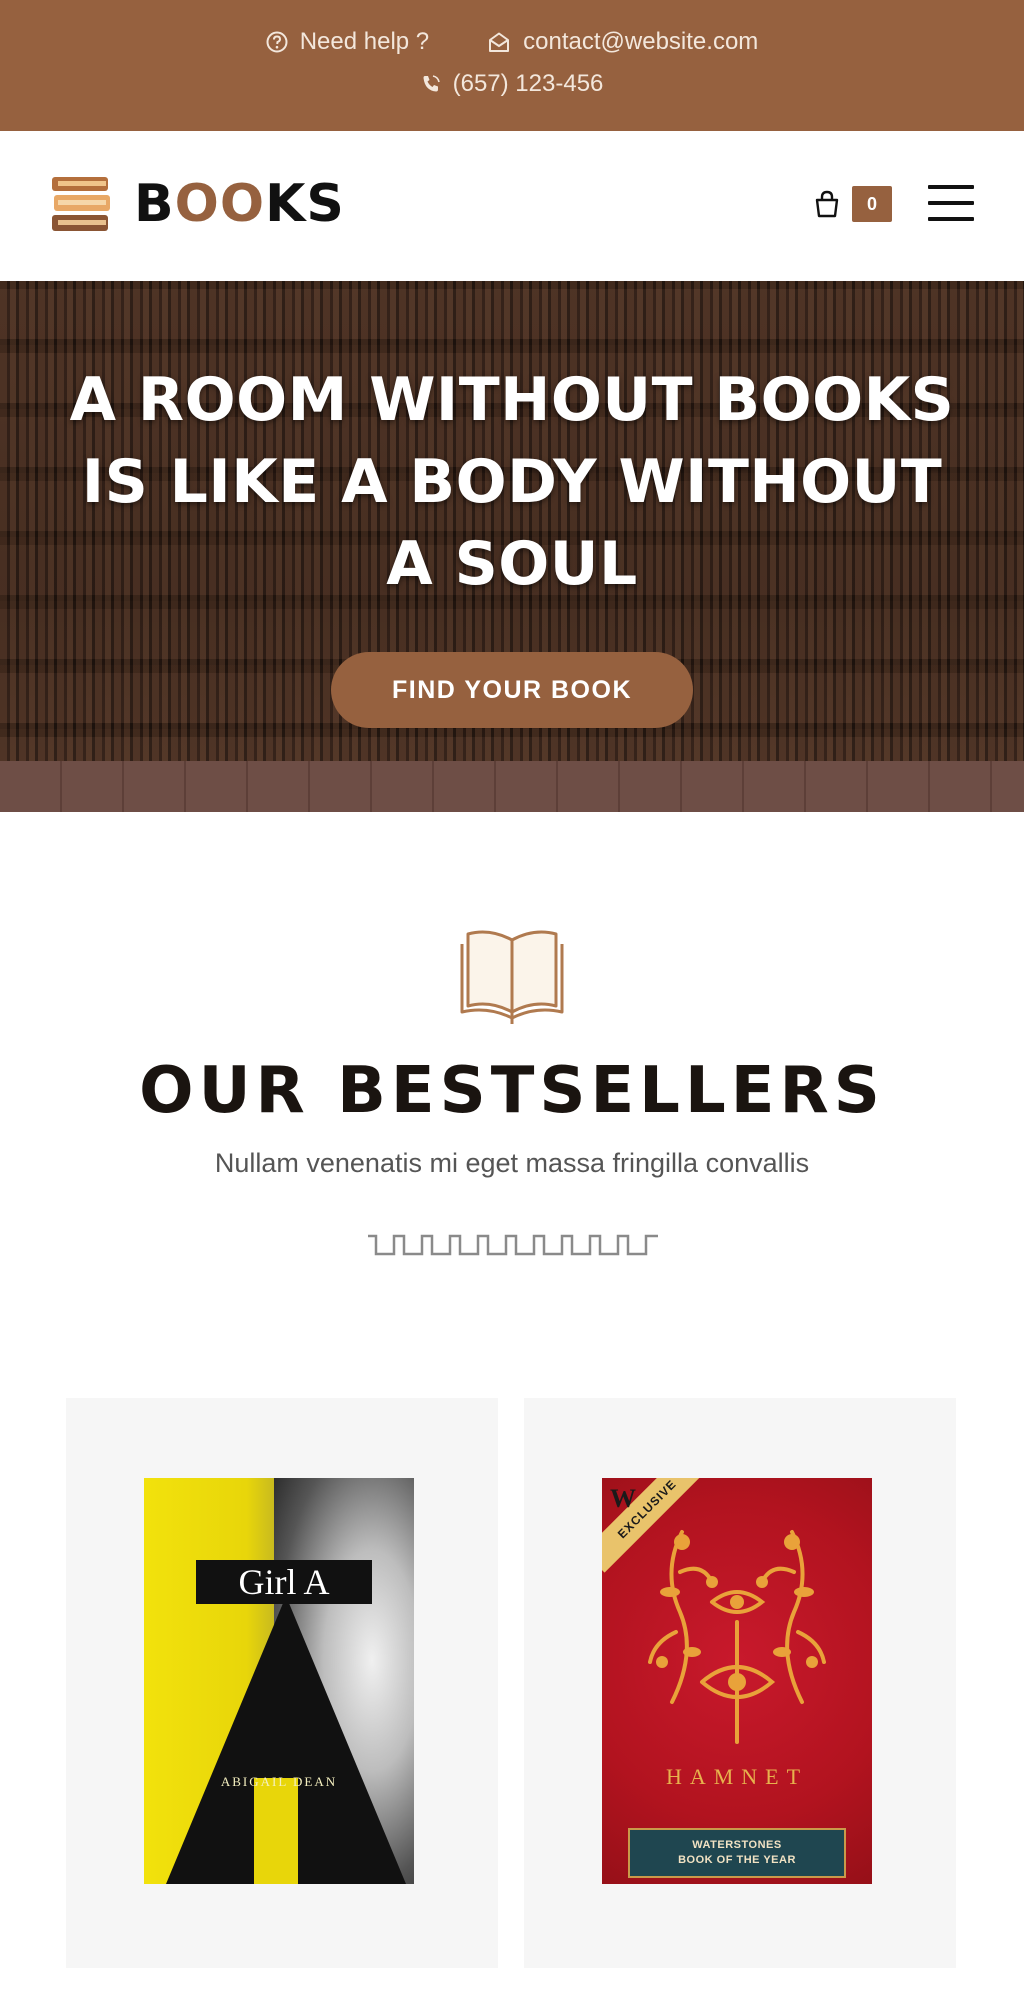  I want to click on book-card: Girl A ABIGAIL DEAN, so click(282, 1683).